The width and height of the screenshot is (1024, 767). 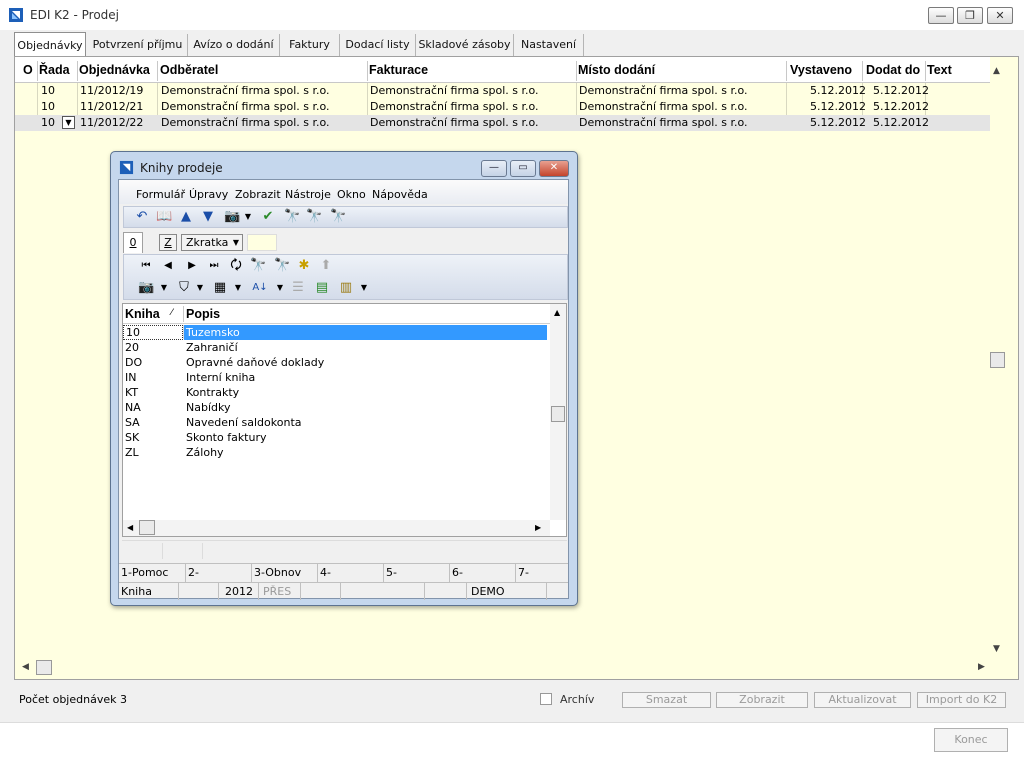 I want to click on col-rada: Řada, so click(x=54, y=70).